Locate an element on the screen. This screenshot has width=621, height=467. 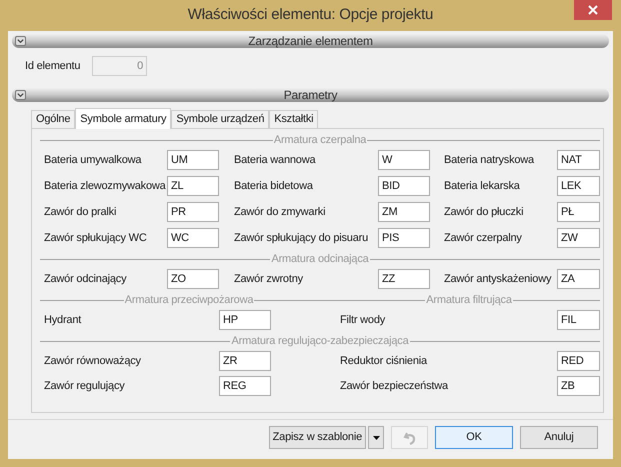
caret-icon is located at coordinates (376, 438).